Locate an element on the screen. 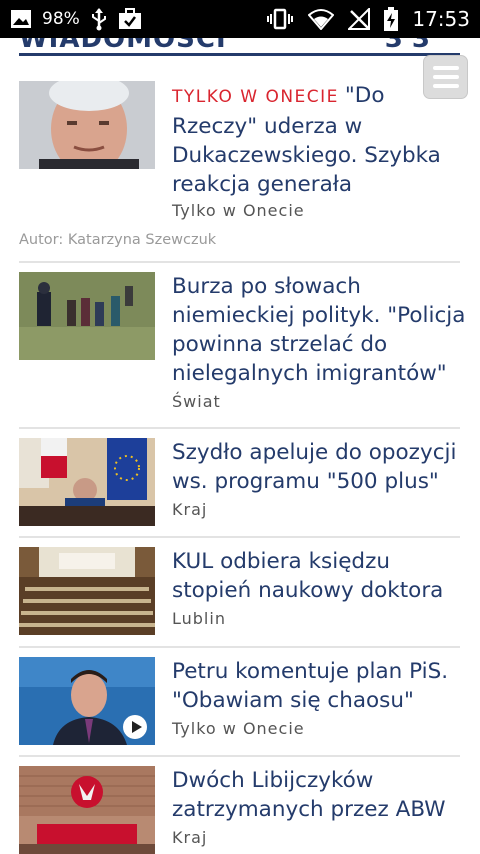 The image size is (480, 854). play-icon is located at coordinates (135, 727).